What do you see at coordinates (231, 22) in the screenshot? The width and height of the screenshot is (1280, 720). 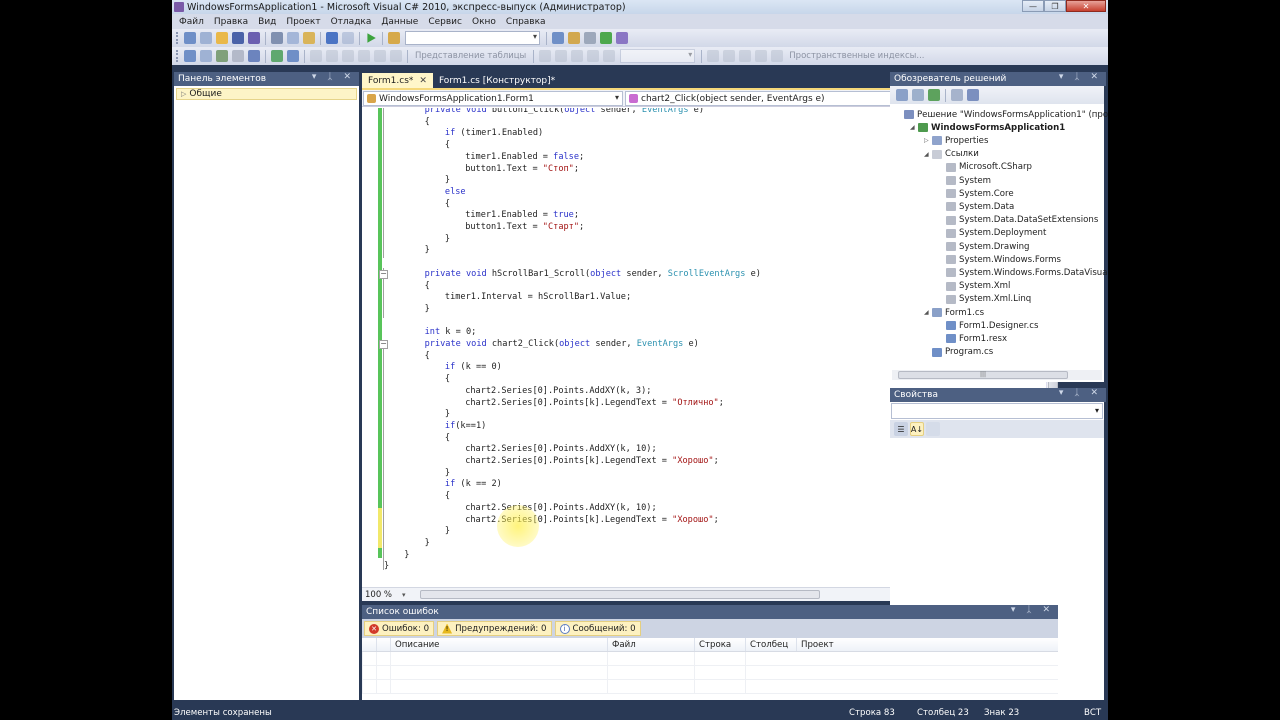 I see `menu-edit: Правка` at bounding box center [231, 22].